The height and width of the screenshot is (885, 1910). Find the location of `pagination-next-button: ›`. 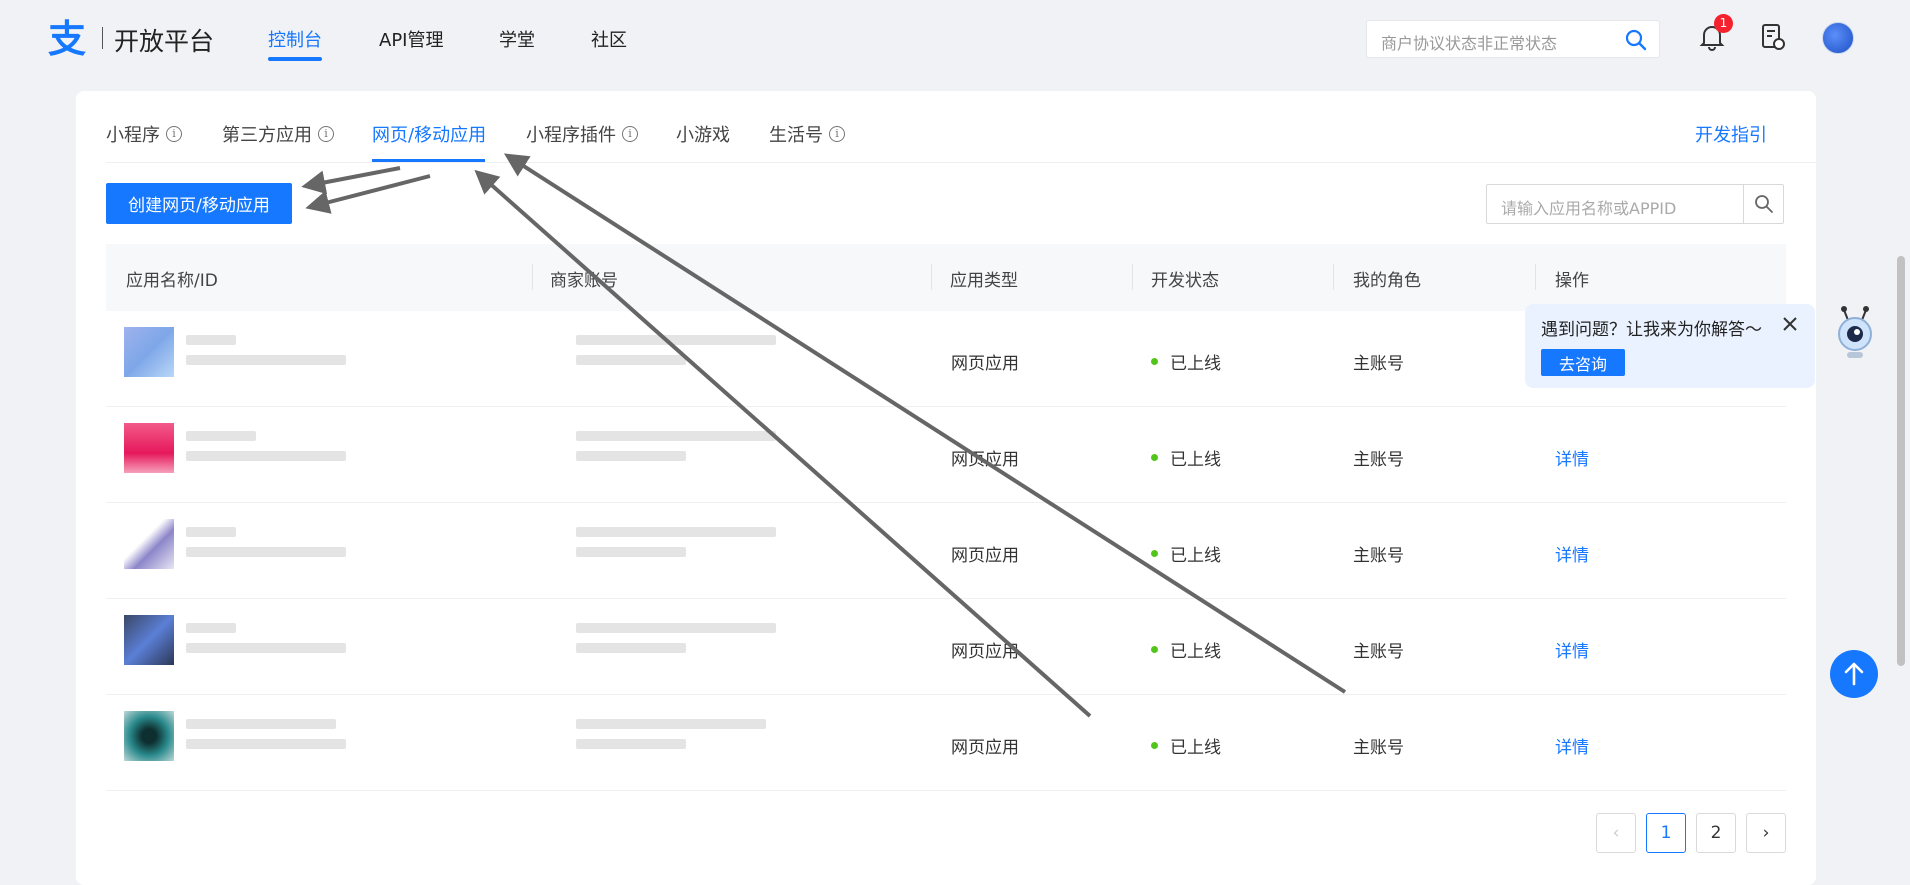

pagination-next-button: › is located at coordinates (1766, 833).